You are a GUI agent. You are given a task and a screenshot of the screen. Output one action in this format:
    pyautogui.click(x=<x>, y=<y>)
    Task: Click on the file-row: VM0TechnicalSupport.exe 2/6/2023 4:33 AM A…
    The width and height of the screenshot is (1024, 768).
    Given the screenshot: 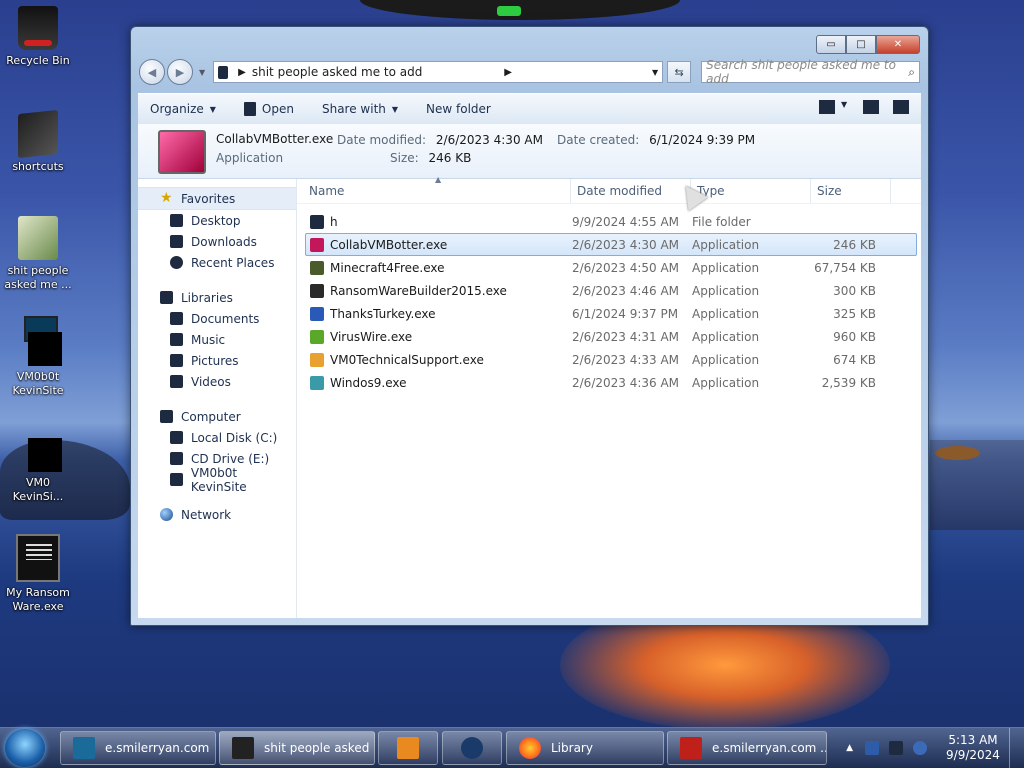 What is the action you would take?
    pyautogui.click(x=611, y=359)
    